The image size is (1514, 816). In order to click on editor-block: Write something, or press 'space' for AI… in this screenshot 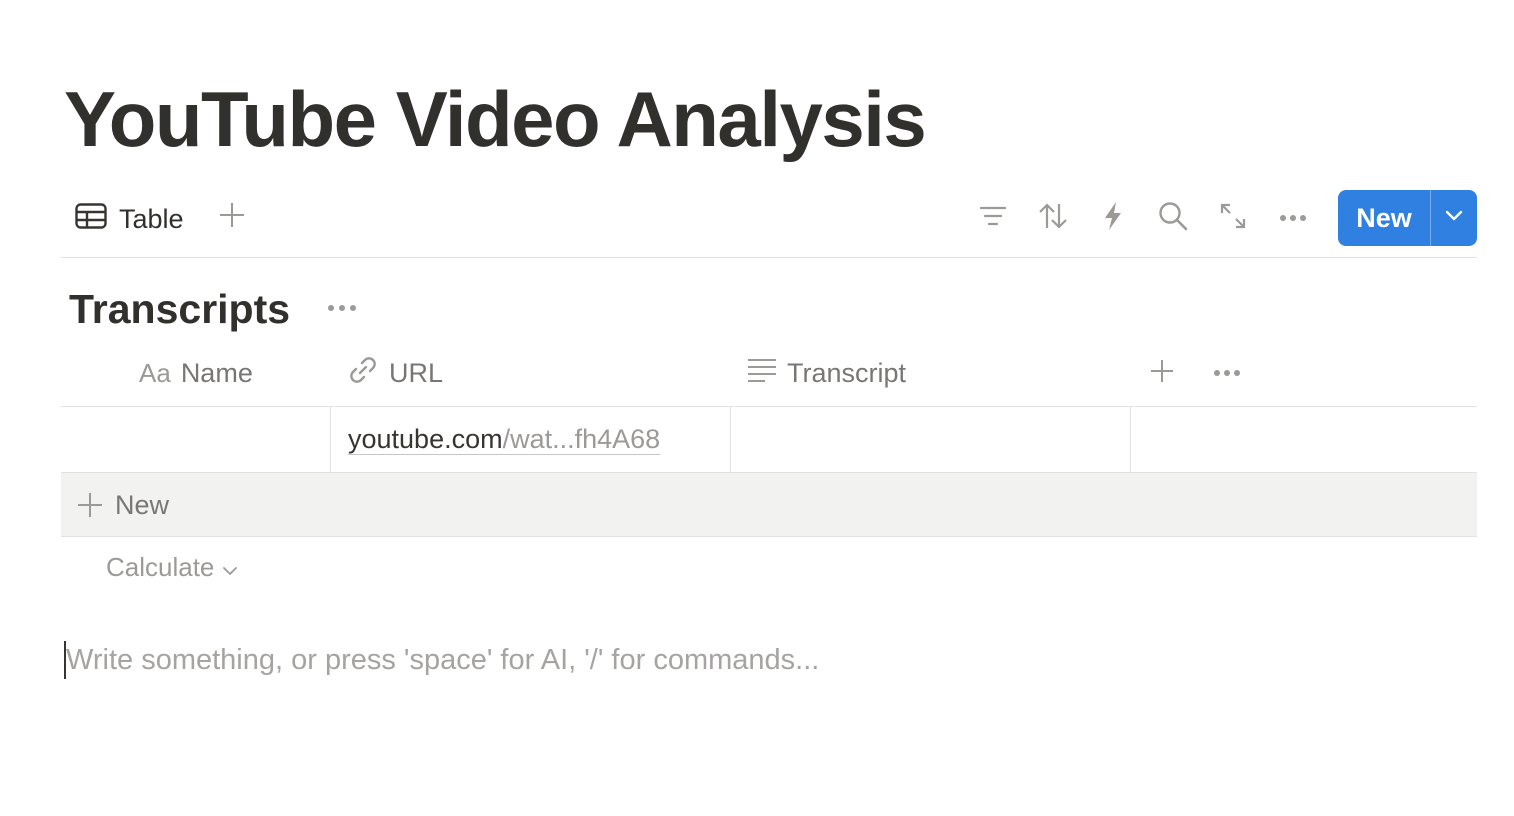, I will do `click(441, 660)`.